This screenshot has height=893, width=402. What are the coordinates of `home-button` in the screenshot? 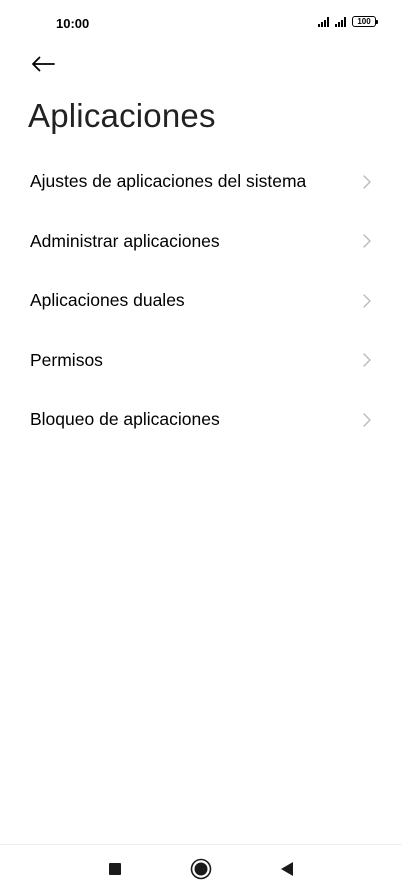 It's located at (201, 869).